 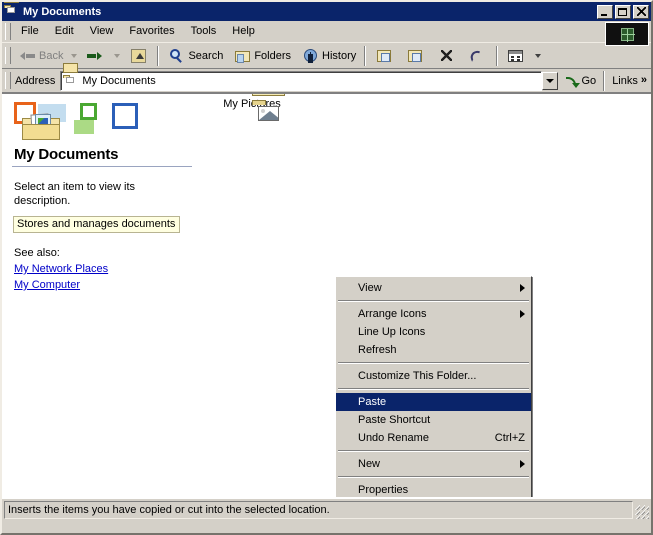 What do you see at coordinates (392, 314) in the screenshot?
I see `context-menu-item-label: Arrange Icons` at bounding box center [392, 314].